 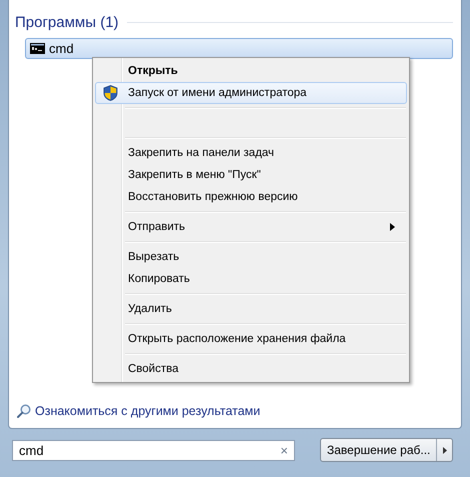 What do you see at coordinates (251, 257) in the screenshot?
I see `menu-item: Вырезать` at bounding box center [251, 257].